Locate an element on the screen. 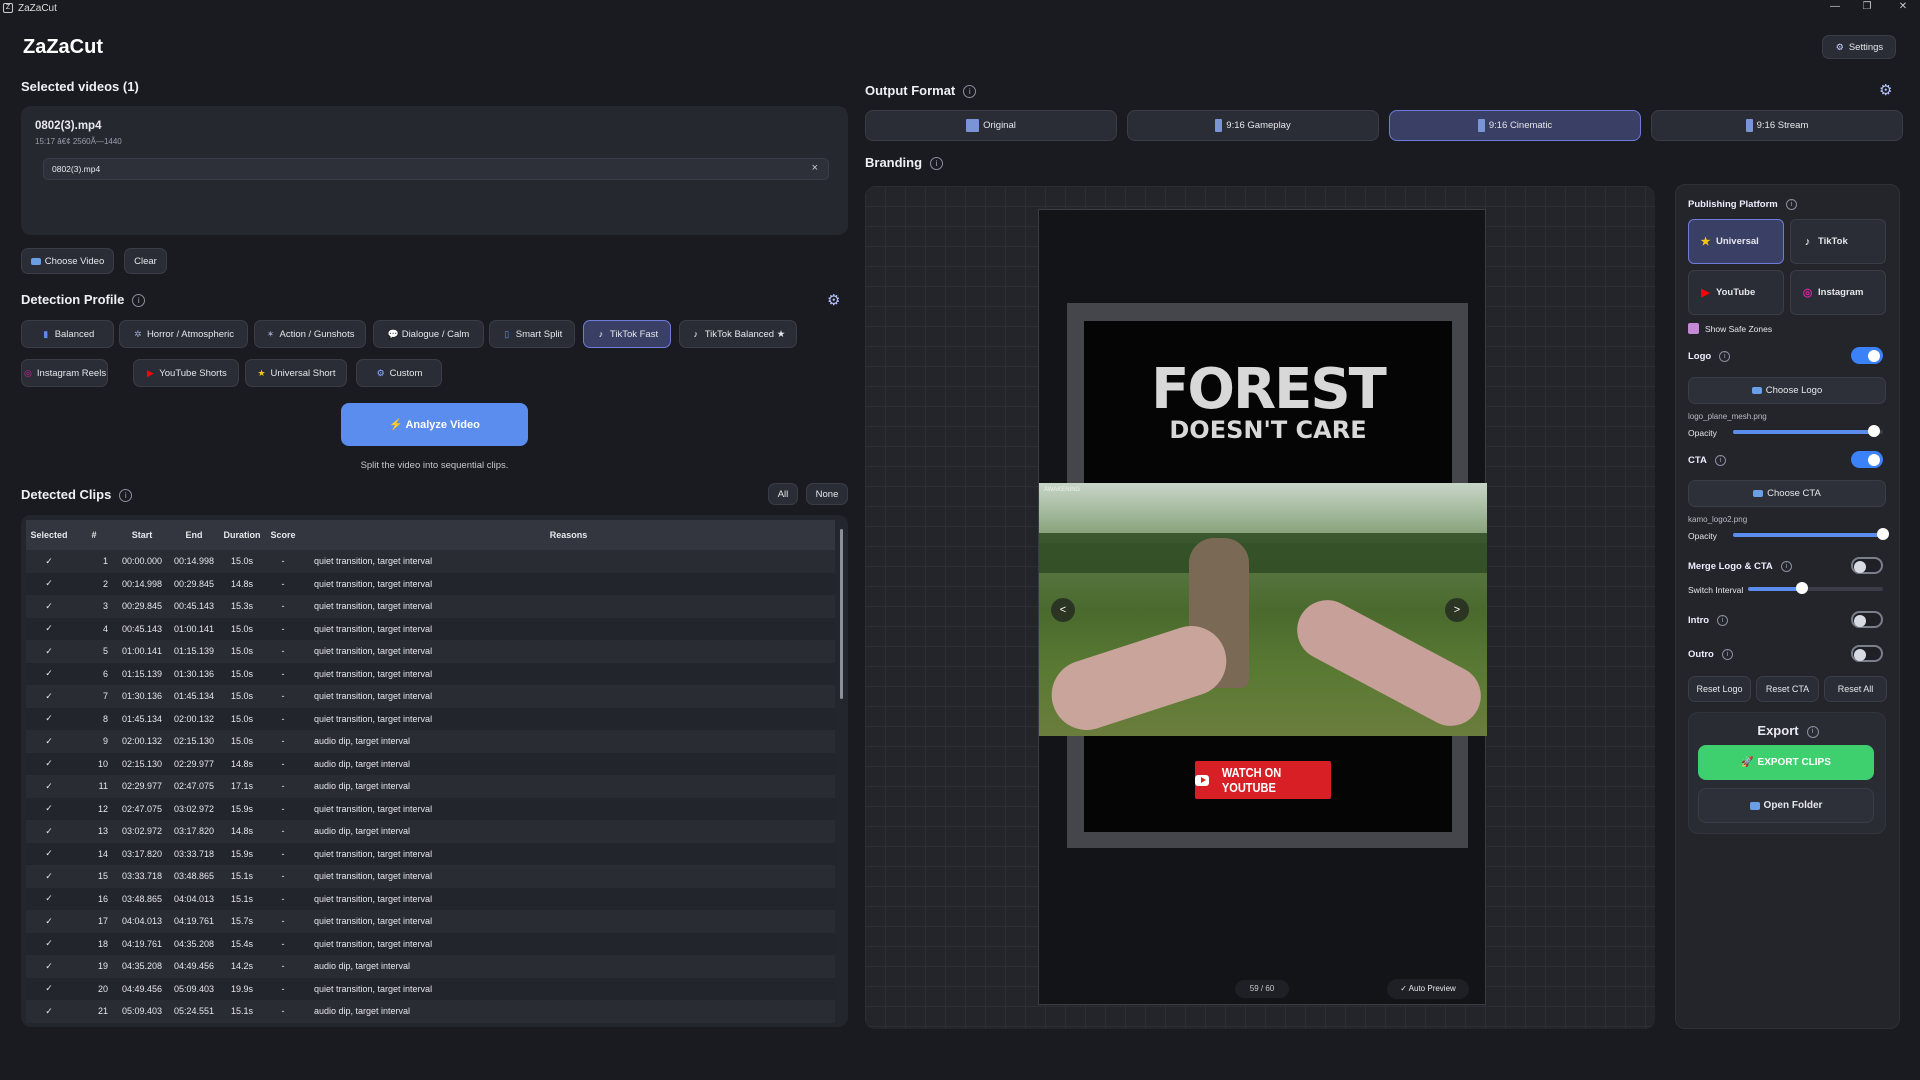  cta-toggle is located at coordinates (1867, 459).